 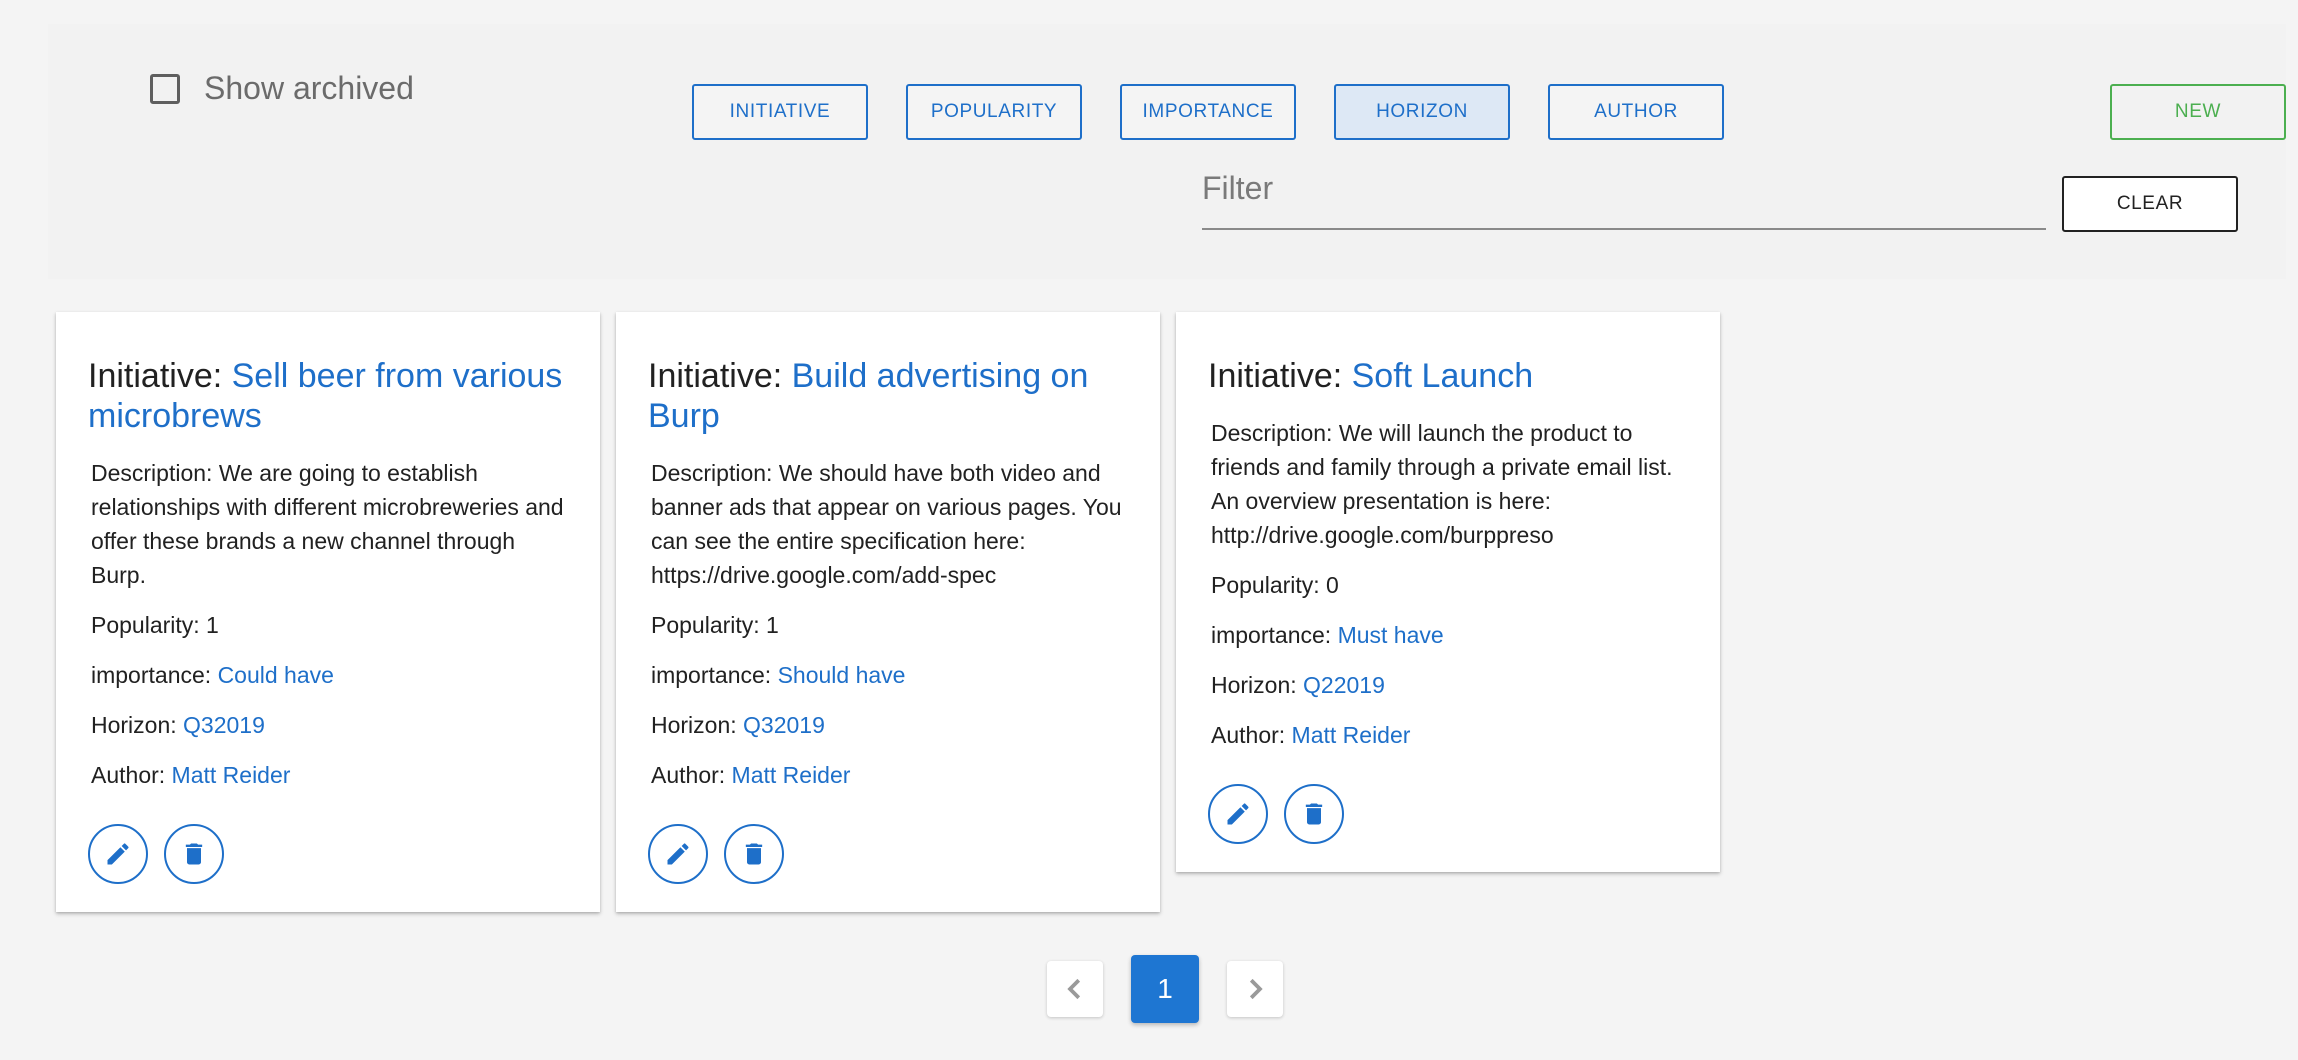 I want to click on sort-author-button: AUTHOR, so click(x=1636, y=112).